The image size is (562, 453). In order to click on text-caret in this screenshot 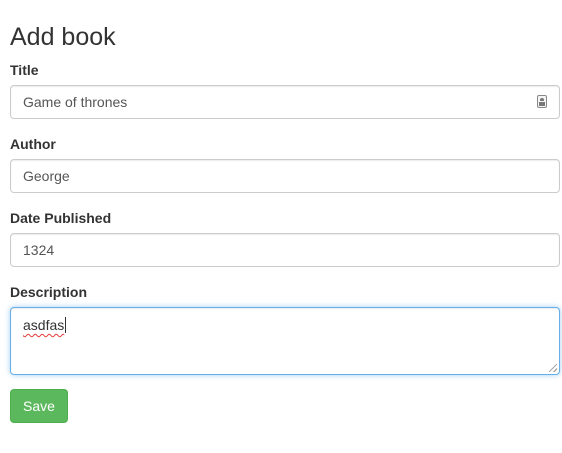, I will do `click(66, 325)`.